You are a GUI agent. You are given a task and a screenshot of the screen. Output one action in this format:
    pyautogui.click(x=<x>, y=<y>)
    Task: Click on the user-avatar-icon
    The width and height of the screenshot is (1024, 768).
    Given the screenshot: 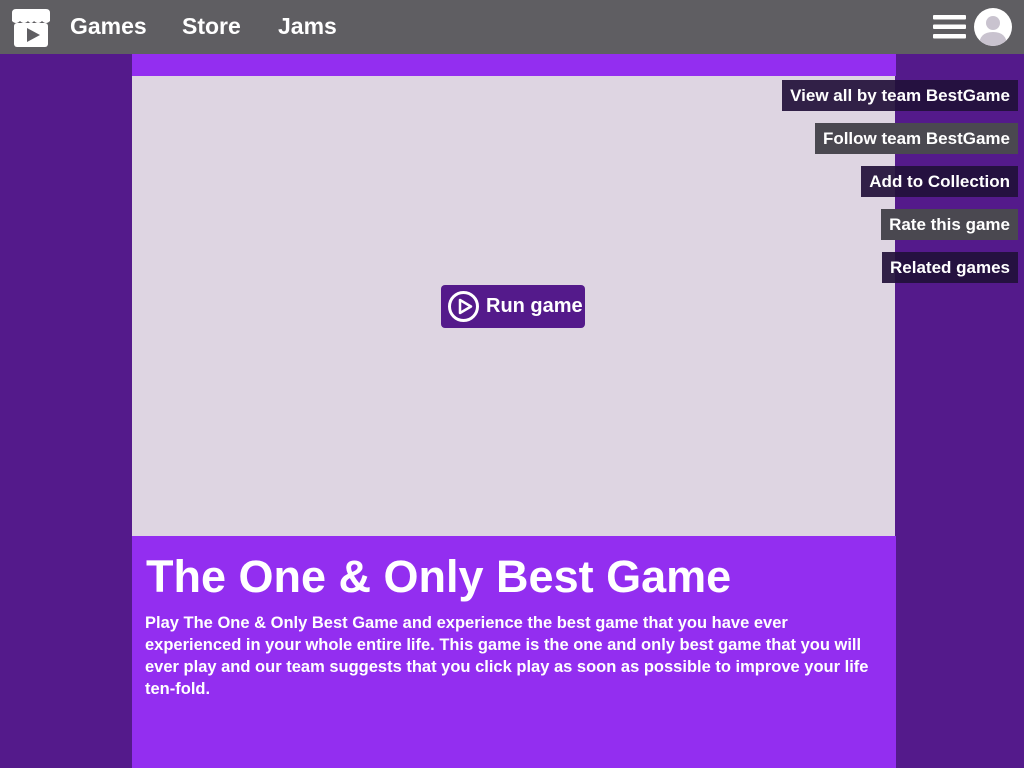 What is the action you would take?
    pyautogui.click(x=993, y=31)
    